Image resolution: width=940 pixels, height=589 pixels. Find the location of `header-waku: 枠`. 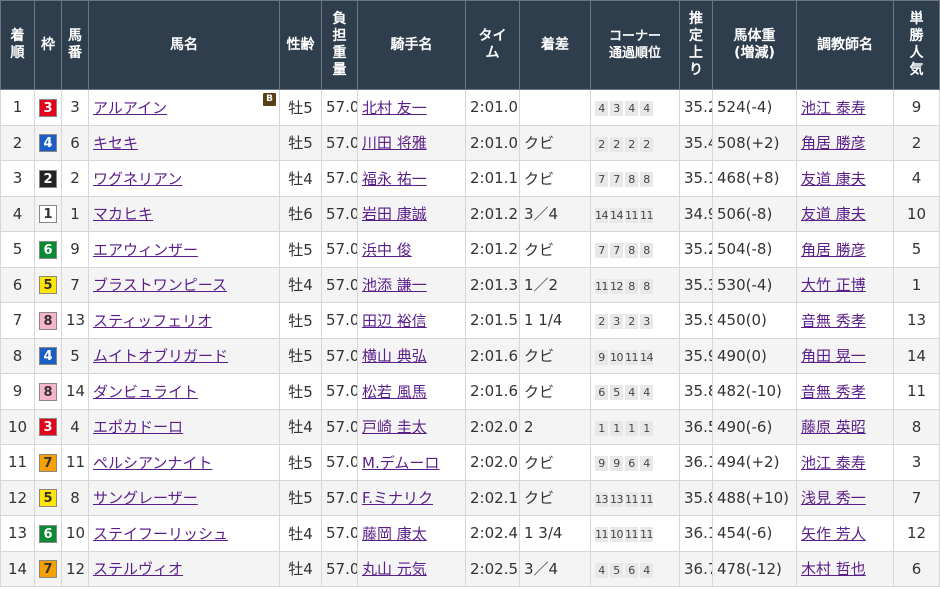

header-waku: 枠 is located at coordinates (48, 45).